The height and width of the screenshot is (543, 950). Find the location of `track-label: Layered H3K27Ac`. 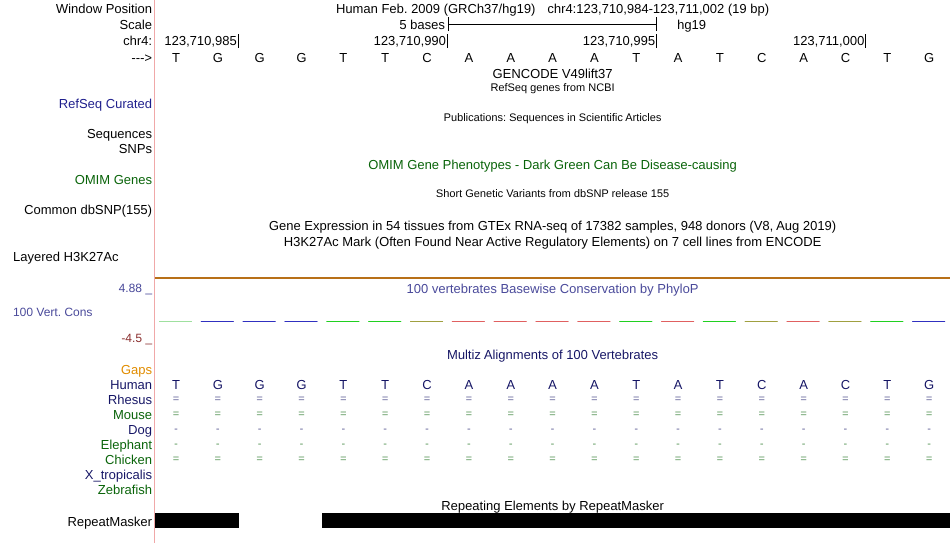

track-label: Layered H3K27Ac is located at coordinates (66, 256).